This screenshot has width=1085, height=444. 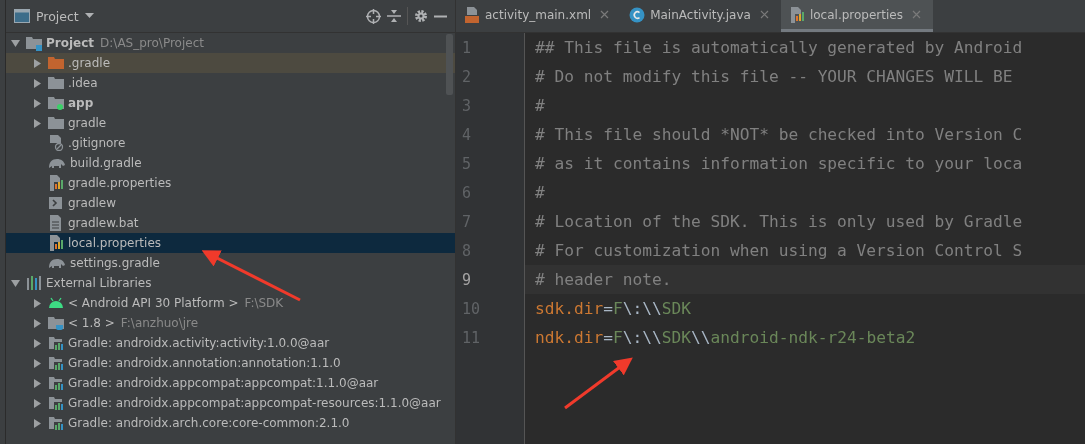 What do you see at coordinates (230, 363) in the screenshot?
I see `tree-item: Gradle: androidx.annotation:annotation:1.1.0` at bounding box center [230, 363].